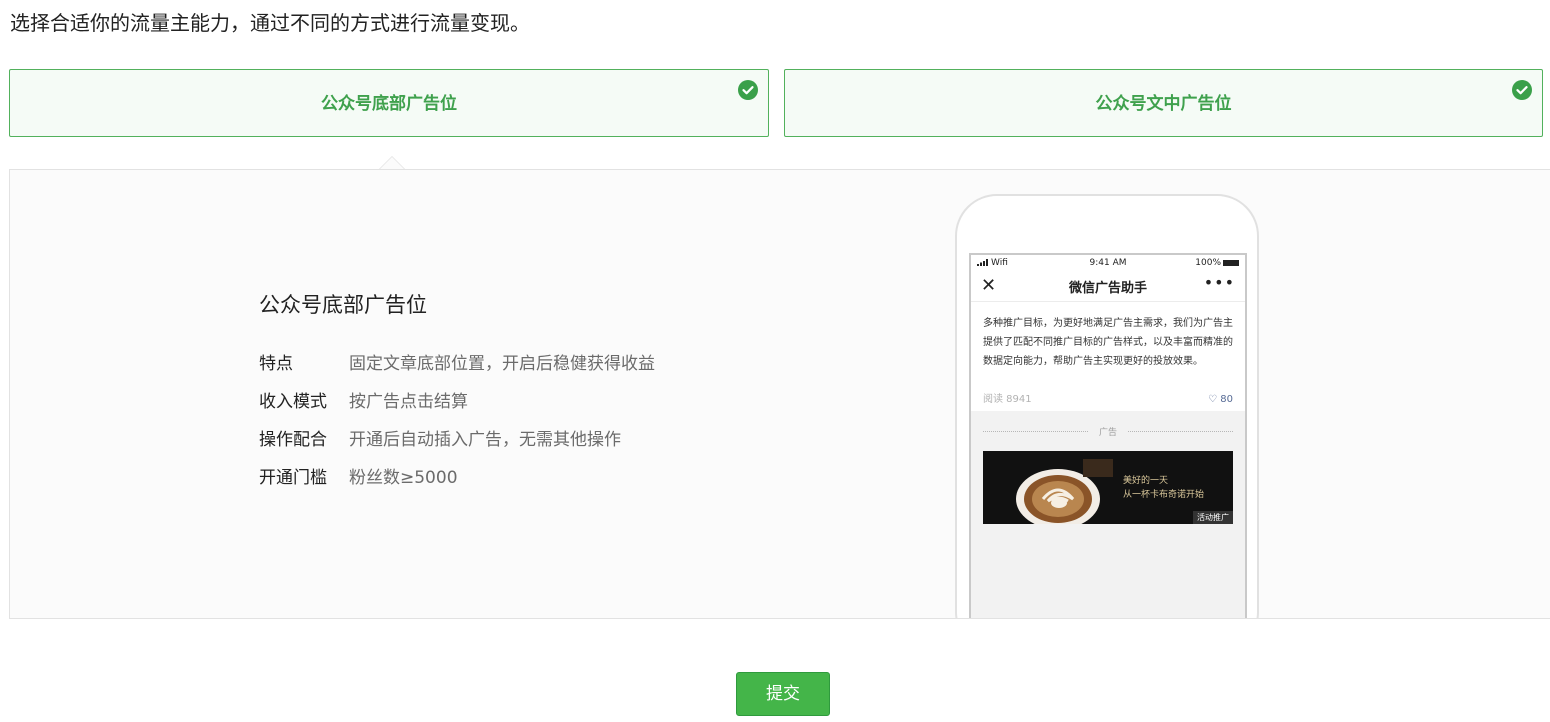  Describe the element at coordinates (408, 402) in the screenshot. I see `info-value: 按广告点击结算` at that location.